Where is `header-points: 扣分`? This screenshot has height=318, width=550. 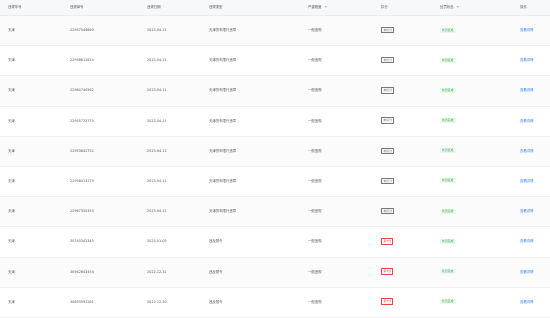 header-points: 扣分 is located at coordinates (384, 7).